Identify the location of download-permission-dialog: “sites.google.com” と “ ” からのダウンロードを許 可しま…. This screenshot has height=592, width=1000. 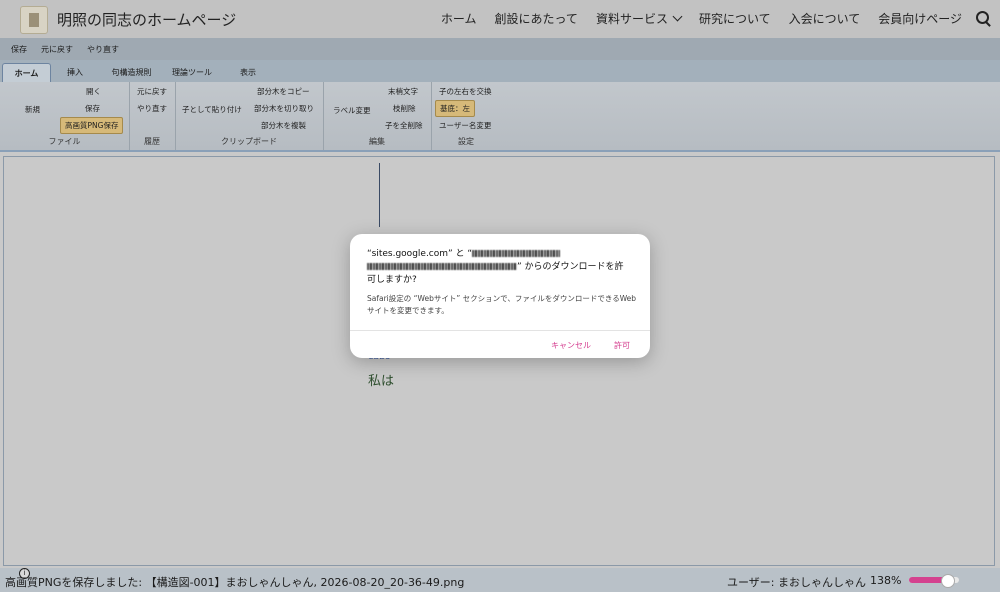
(500, 296).